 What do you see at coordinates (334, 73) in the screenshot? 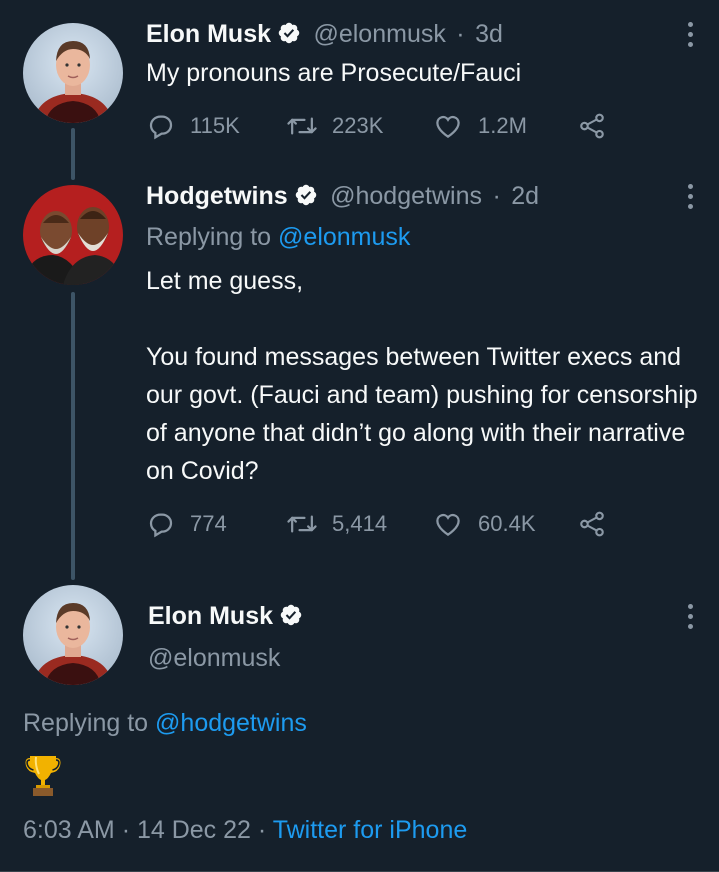
I see `tweet-text: My pronouns are Prosecute/Fauci` at bounding box center [334, 73].